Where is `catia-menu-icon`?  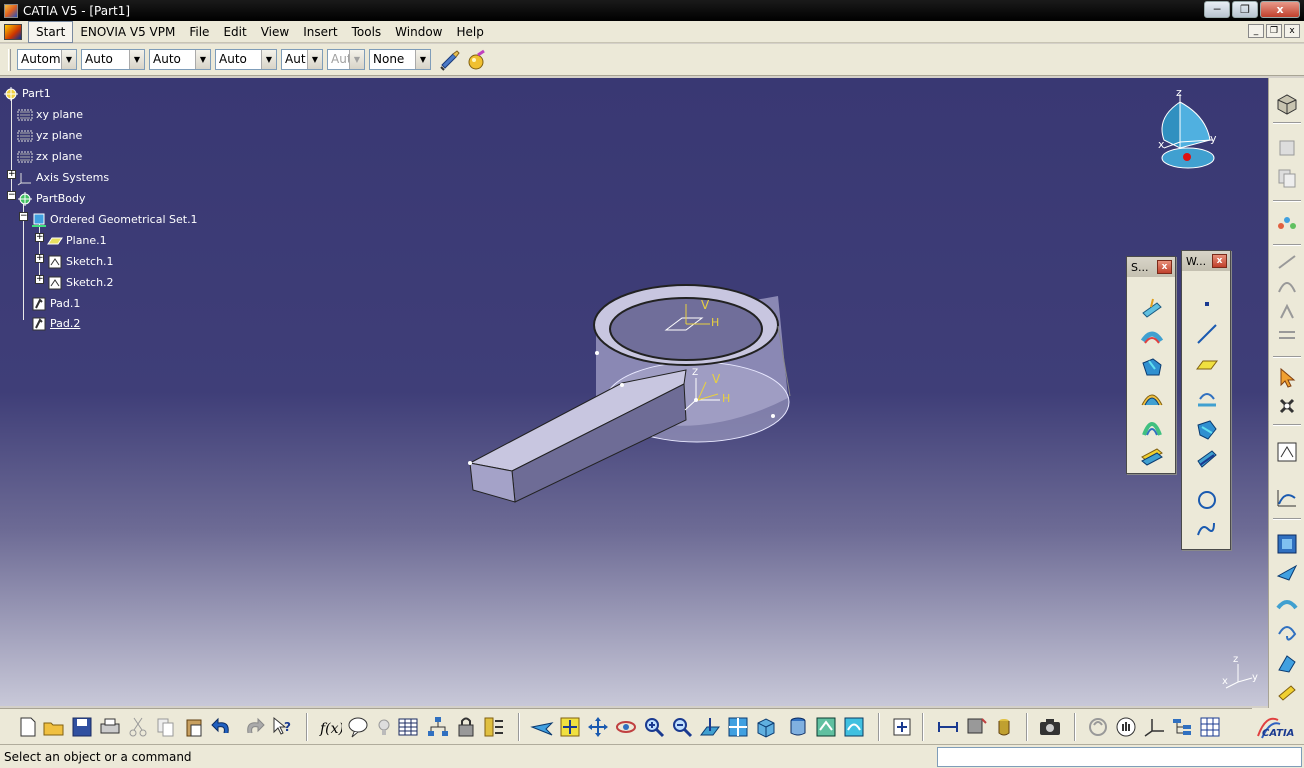
catia-menu-icon is located at coordinates (13, 31).